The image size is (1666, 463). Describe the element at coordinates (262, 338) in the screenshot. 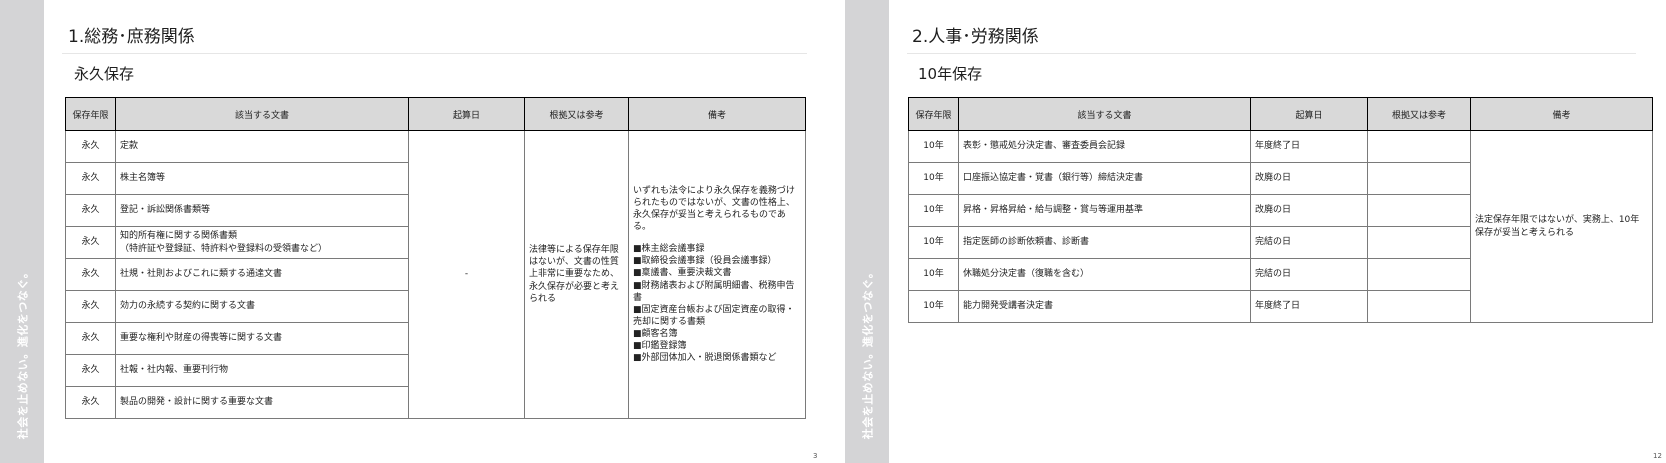

I see `document-cell: 重要な権利や財産の得喪等に関する文書` at that location.